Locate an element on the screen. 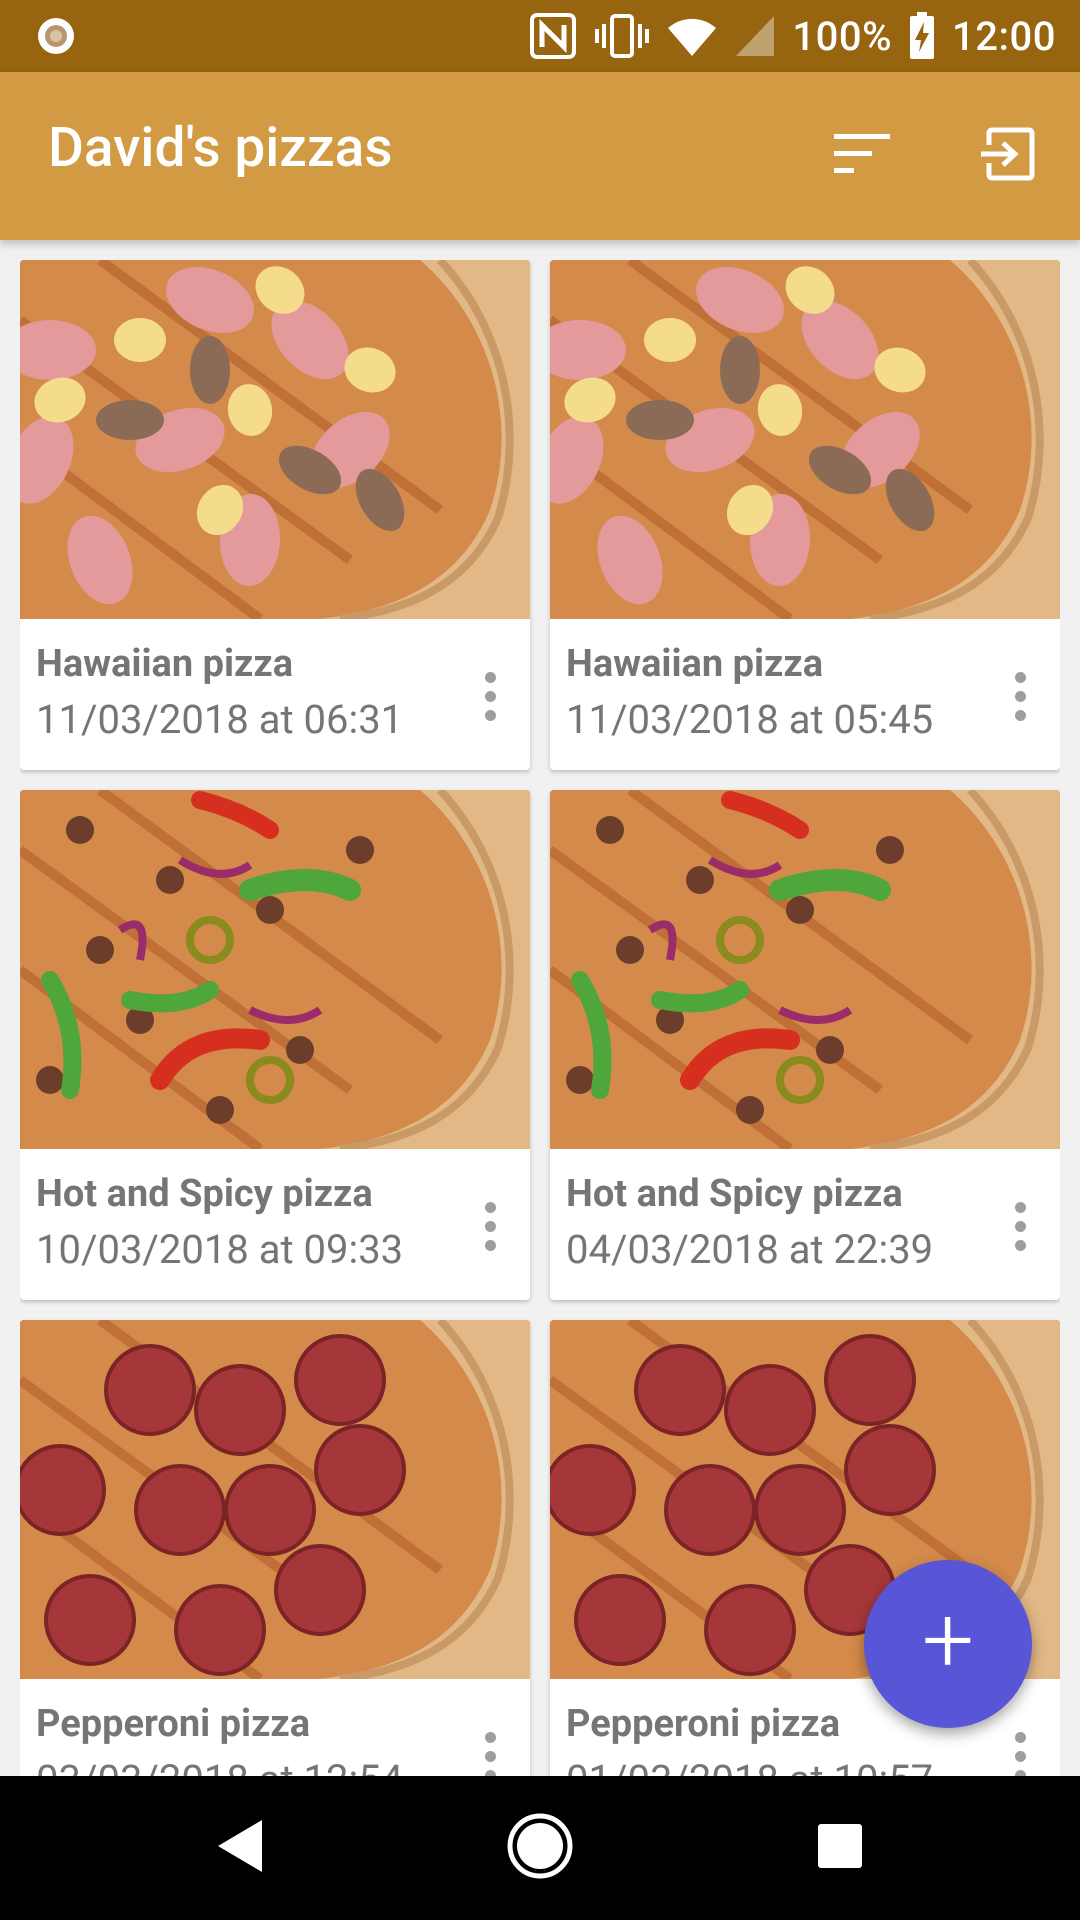 The width and height of the screenshot is (1080, 1920). clock: 12:00 is located at coordinates (1004, 36).